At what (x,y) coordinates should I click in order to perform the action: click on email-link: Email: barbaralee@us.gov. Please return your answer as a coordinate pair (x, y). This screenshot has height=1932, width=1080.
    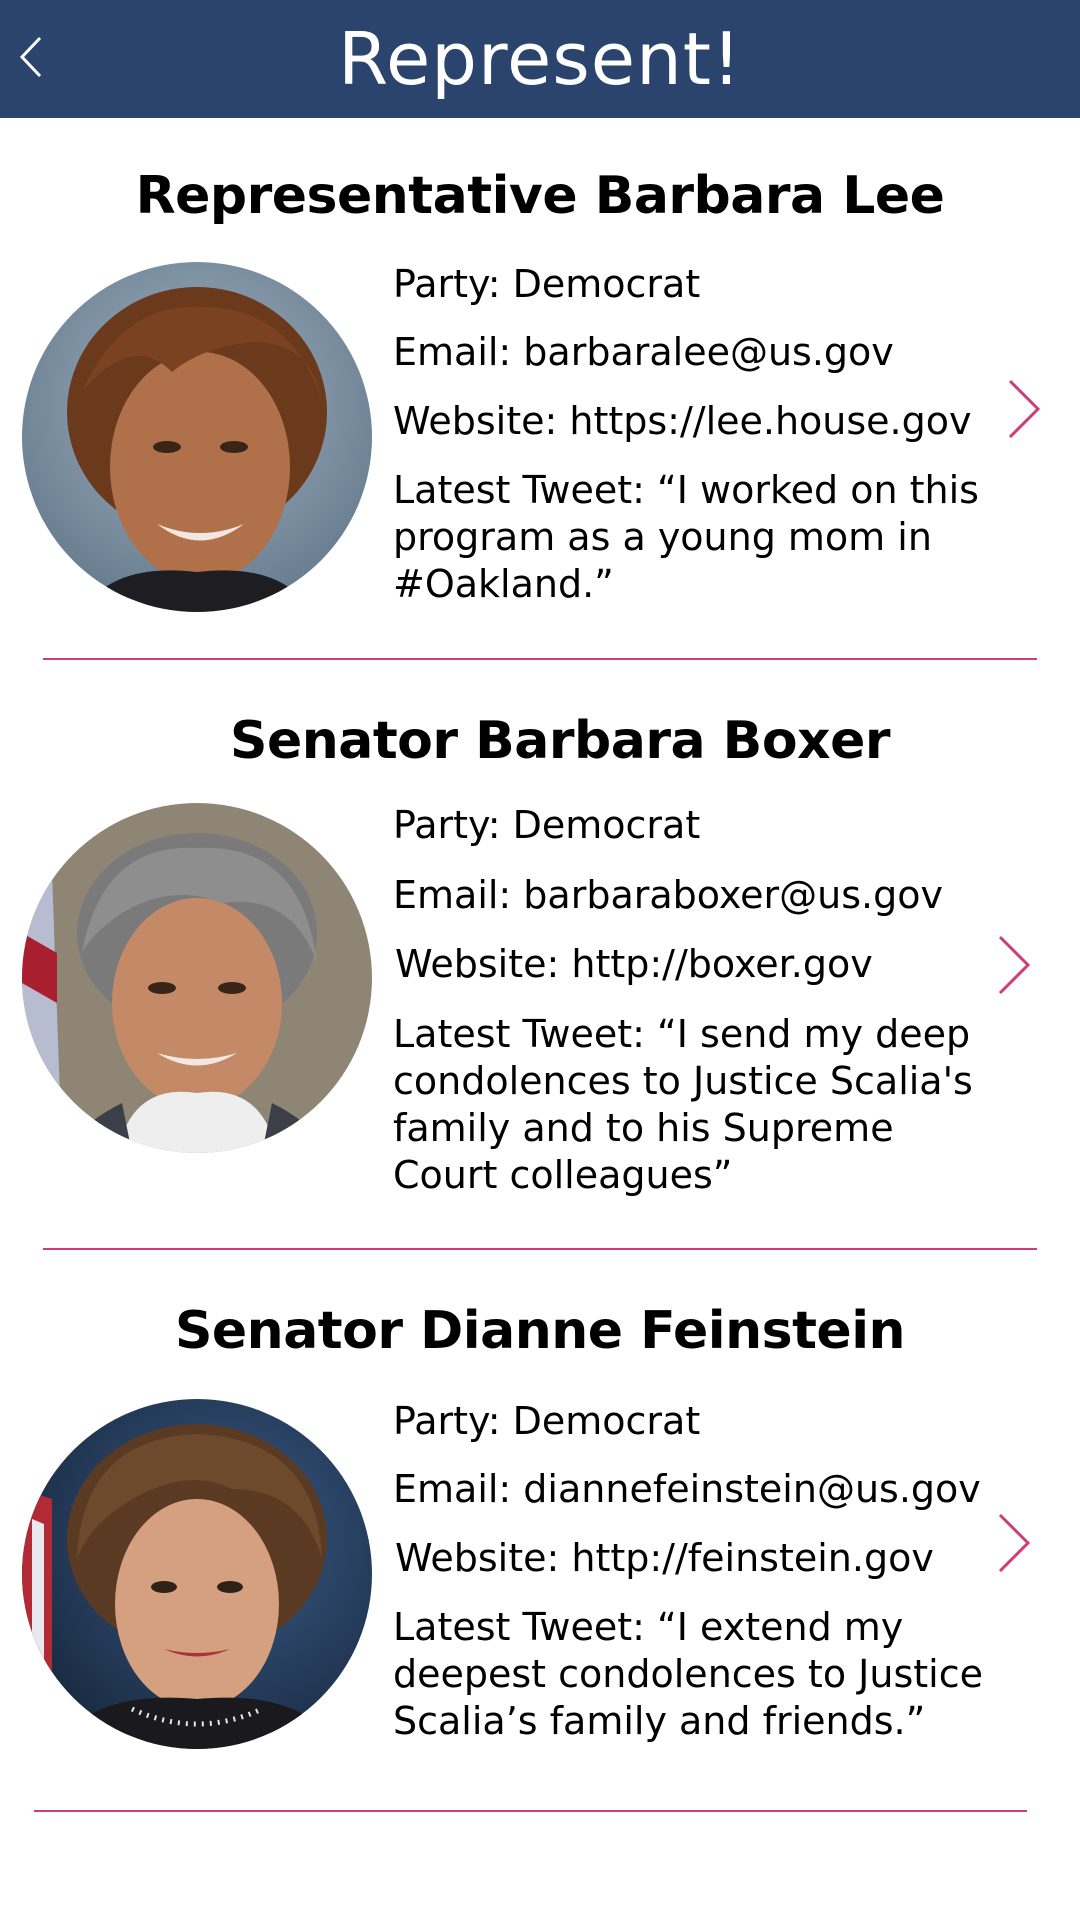
    Looking at the image, I should click on (643, 352).